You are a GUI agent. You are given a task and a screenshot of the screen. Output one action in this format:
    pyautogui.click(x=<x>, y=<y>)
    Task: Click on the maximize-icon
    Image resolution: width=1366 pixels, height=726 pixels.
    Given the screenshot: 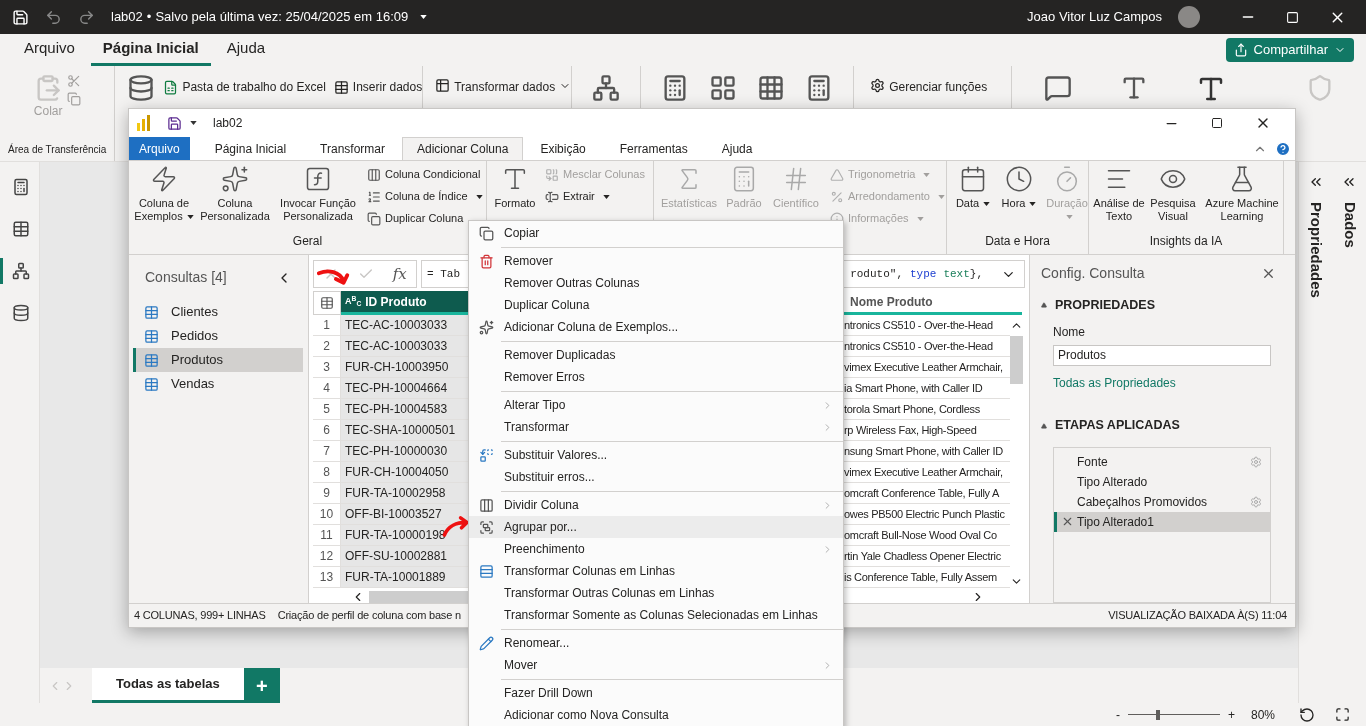 What is the action you would take?
    pyautogui.click(x=1217, y=123)
    